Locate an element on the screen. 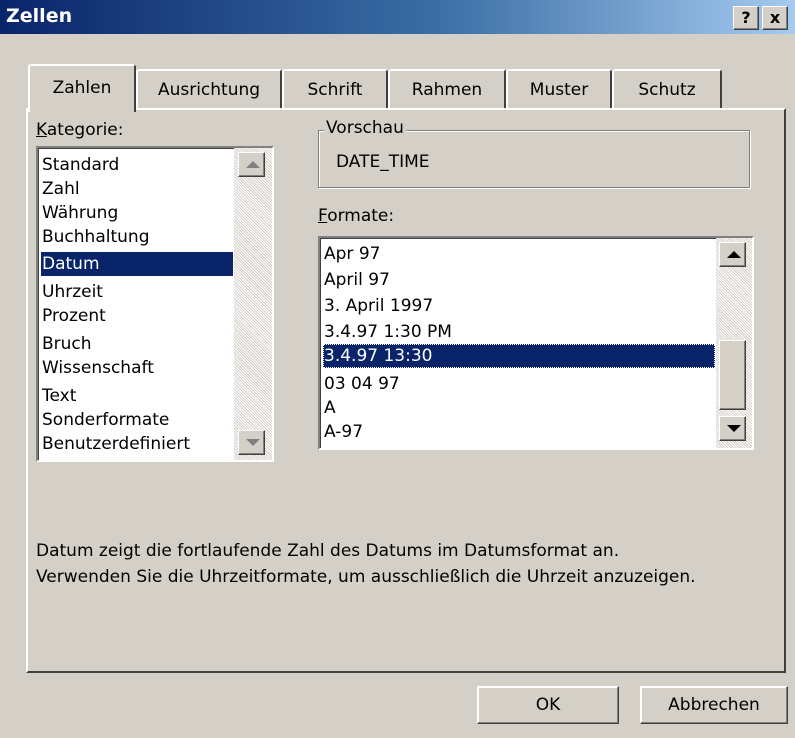 The height and width of the screenshot is (738, 795). formats-scrollbar is located at coordinates (734, 343).